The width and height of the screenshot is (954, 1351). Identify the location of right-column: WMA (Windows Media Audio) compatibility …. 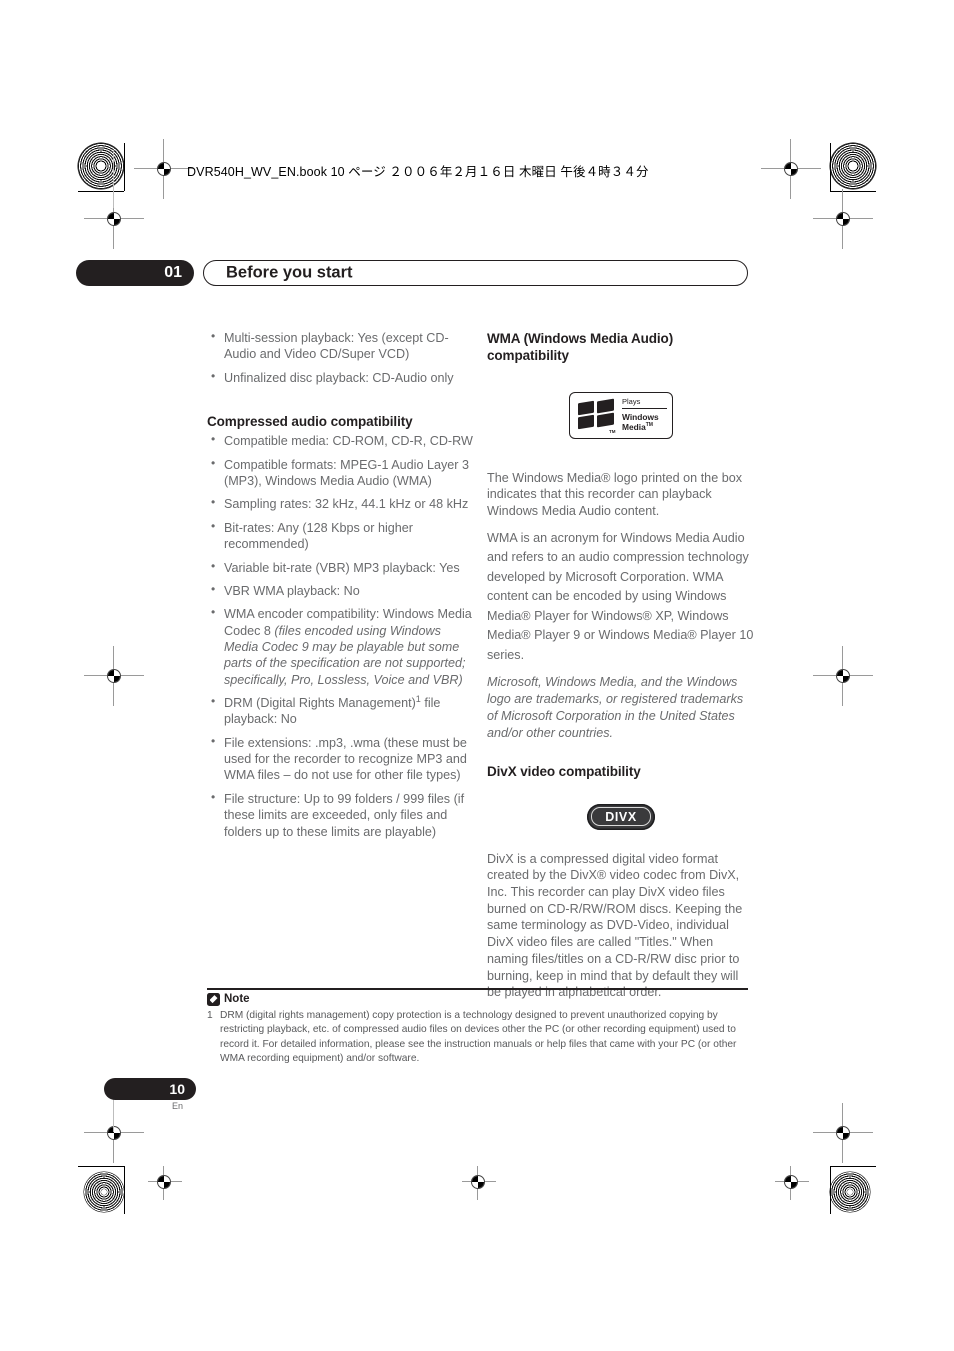
(621, 670).